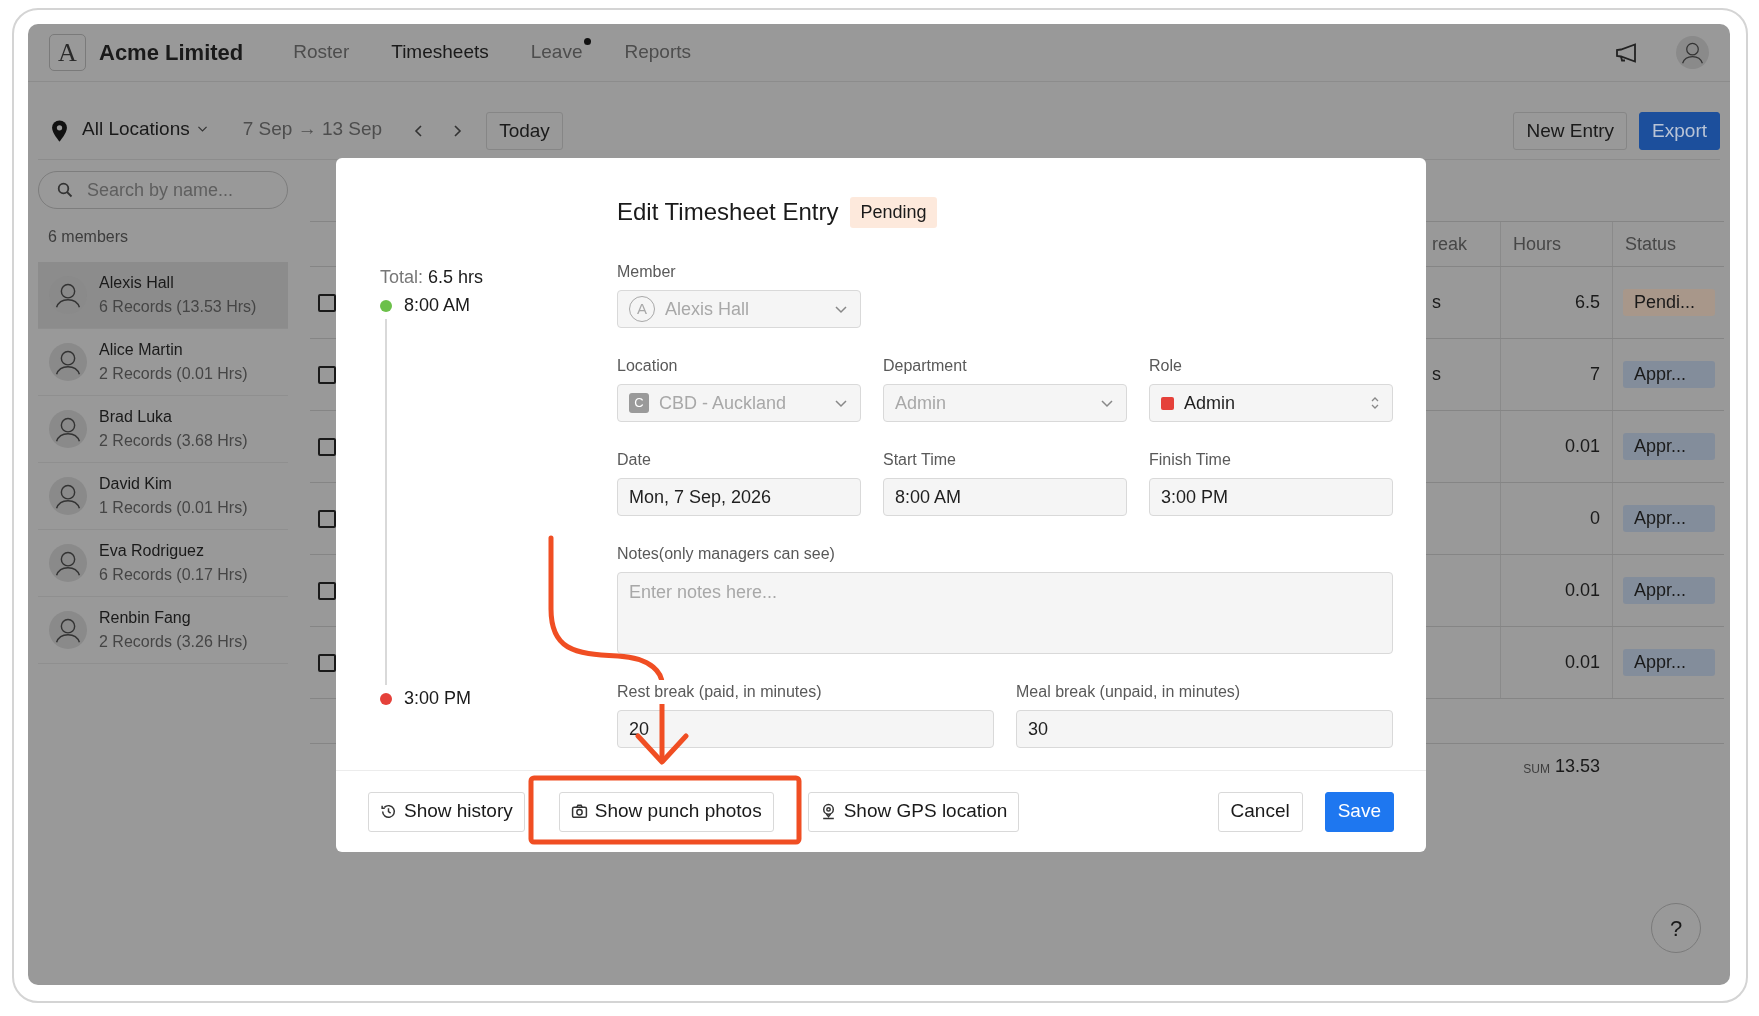  What do you see at coordinates (137, 283) in the screenshot?
I see `member-name: Alexis Hall` at bounding box center [137, 283].